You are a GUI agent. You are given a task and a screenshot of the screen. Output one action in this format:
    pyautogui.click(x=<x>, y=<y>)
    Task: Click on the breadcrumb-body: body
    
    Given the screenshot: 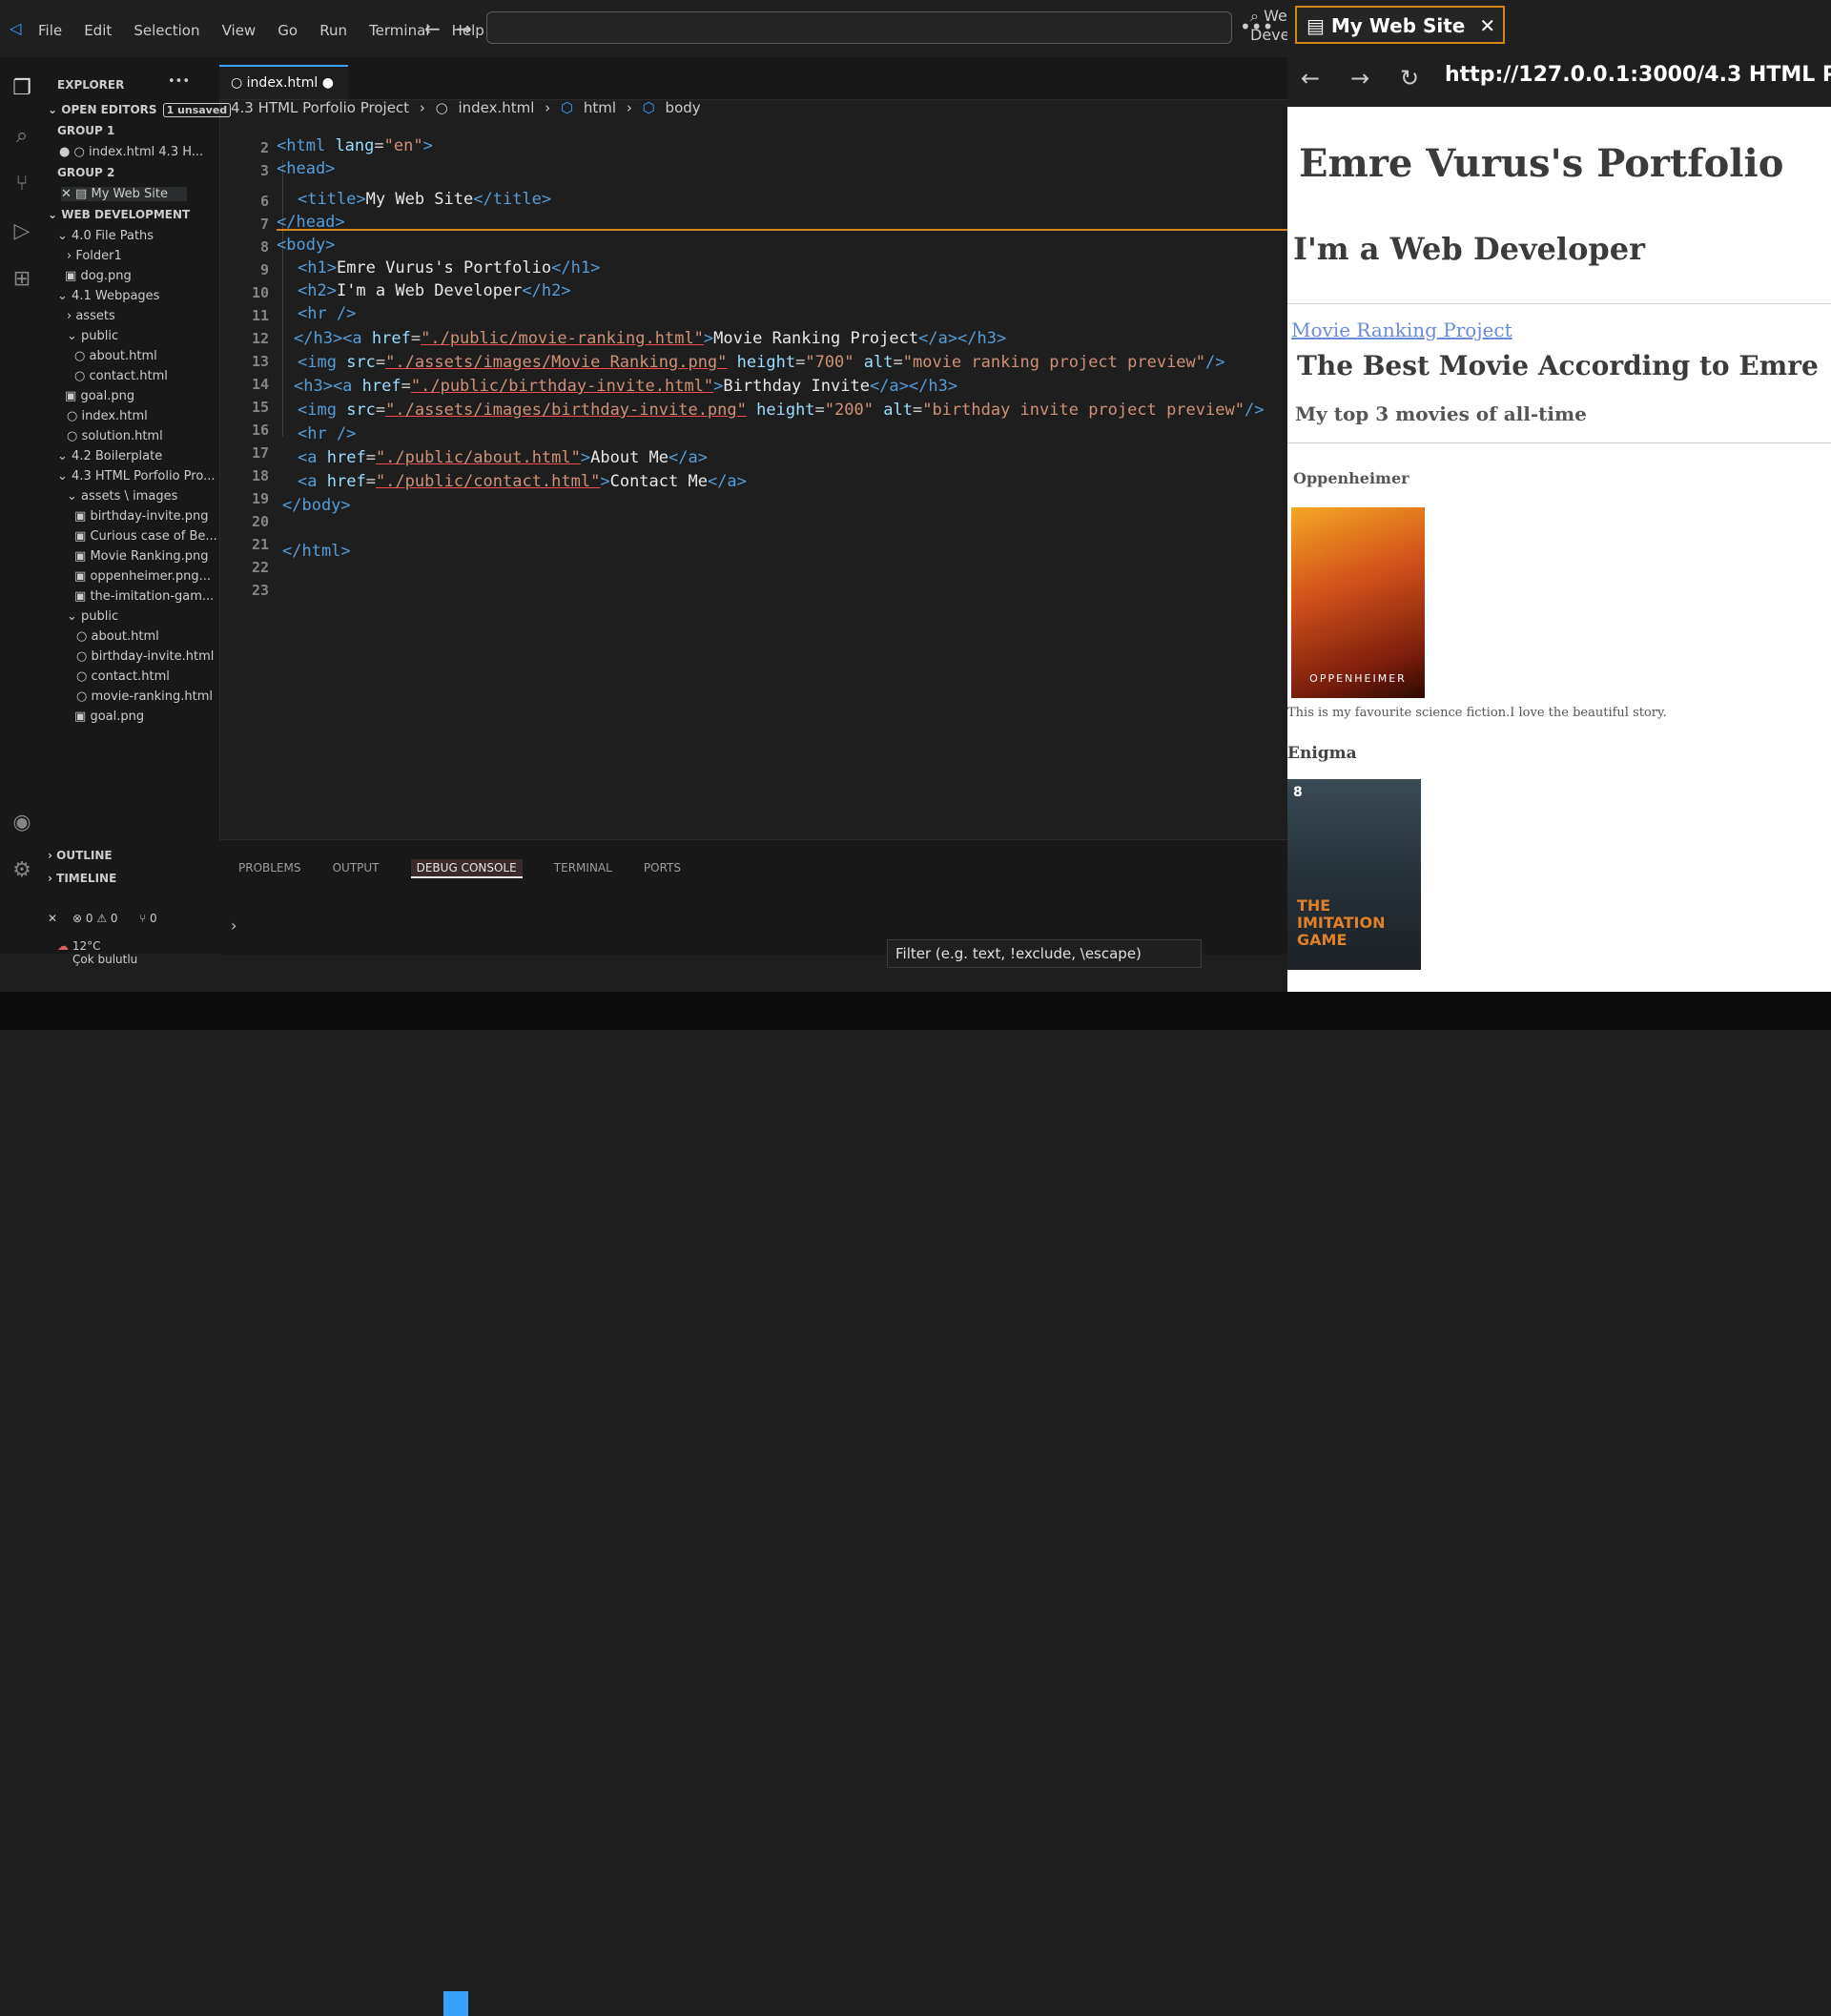 What is the action you would take?
    pyautogui.click(x=683, y=107)
    